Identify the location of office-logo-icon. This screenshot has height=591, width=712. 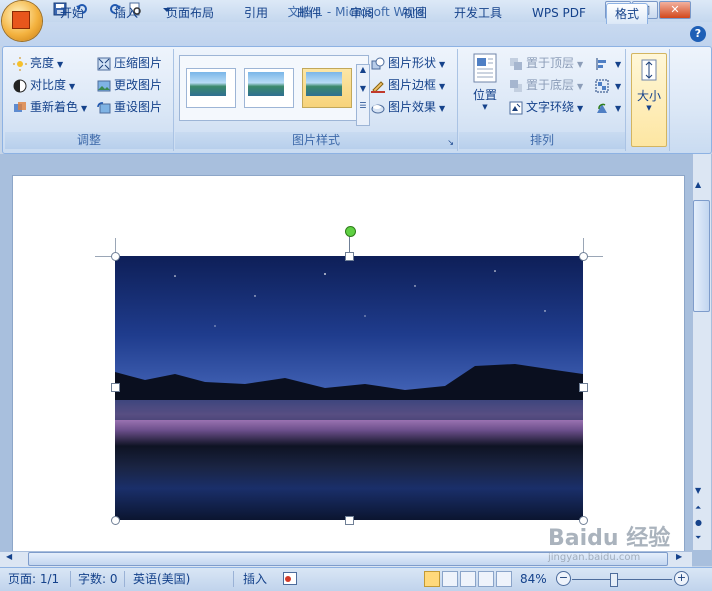
(21, 20).